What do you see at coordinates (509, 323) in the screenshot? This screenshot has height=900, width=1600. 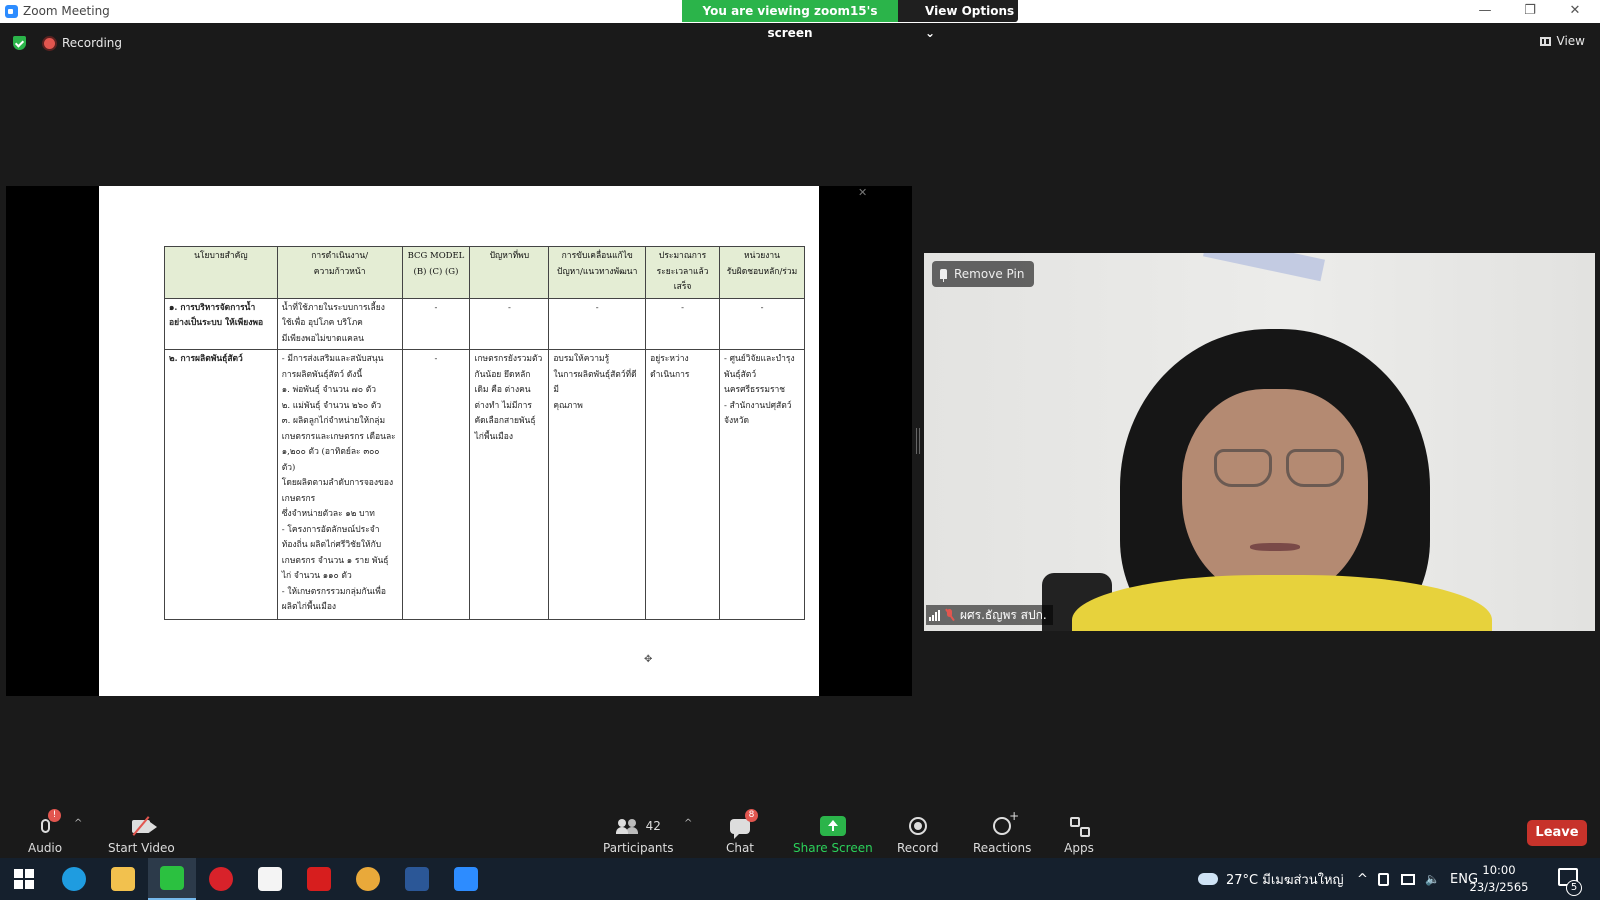 I see `cell-problem: -` at bounding box center [509, 323].